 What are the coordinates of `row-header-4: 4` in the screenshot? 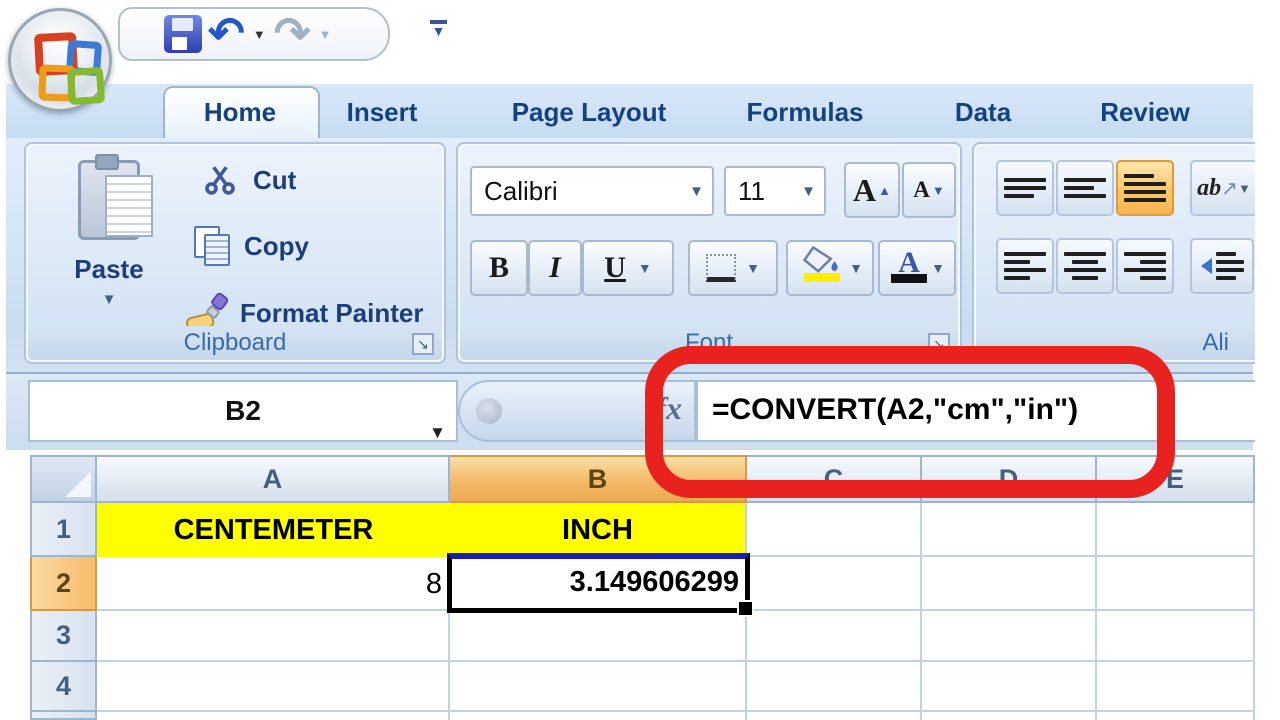 It's located at (63, 687).